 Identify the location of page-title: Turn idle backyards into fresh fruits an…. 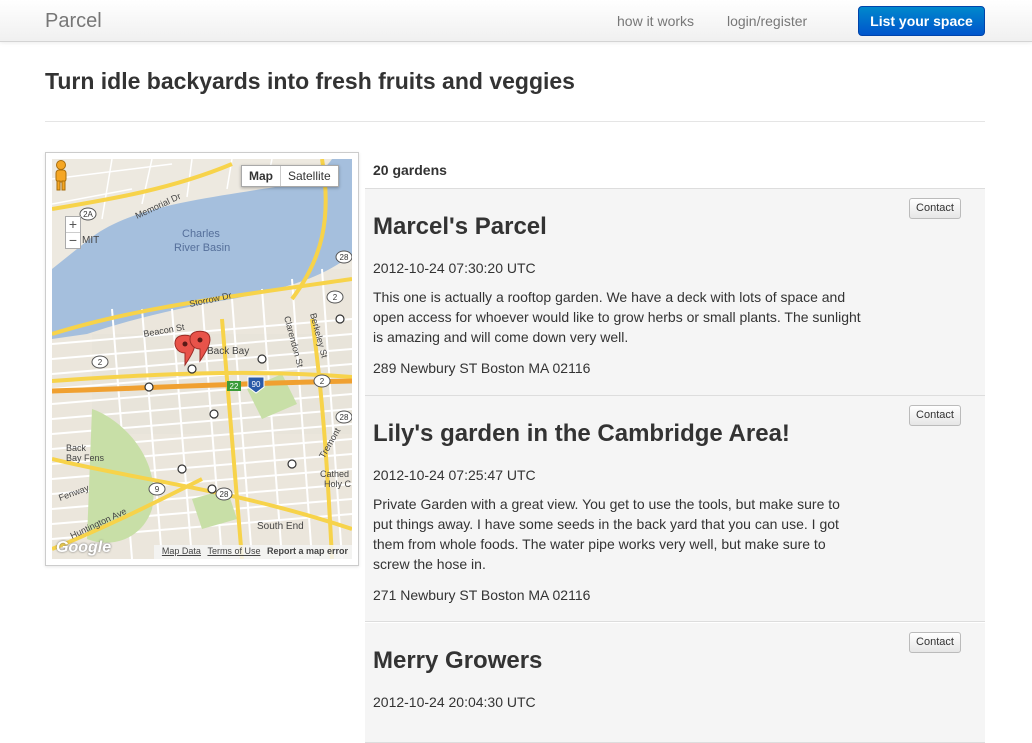
(310, 81).